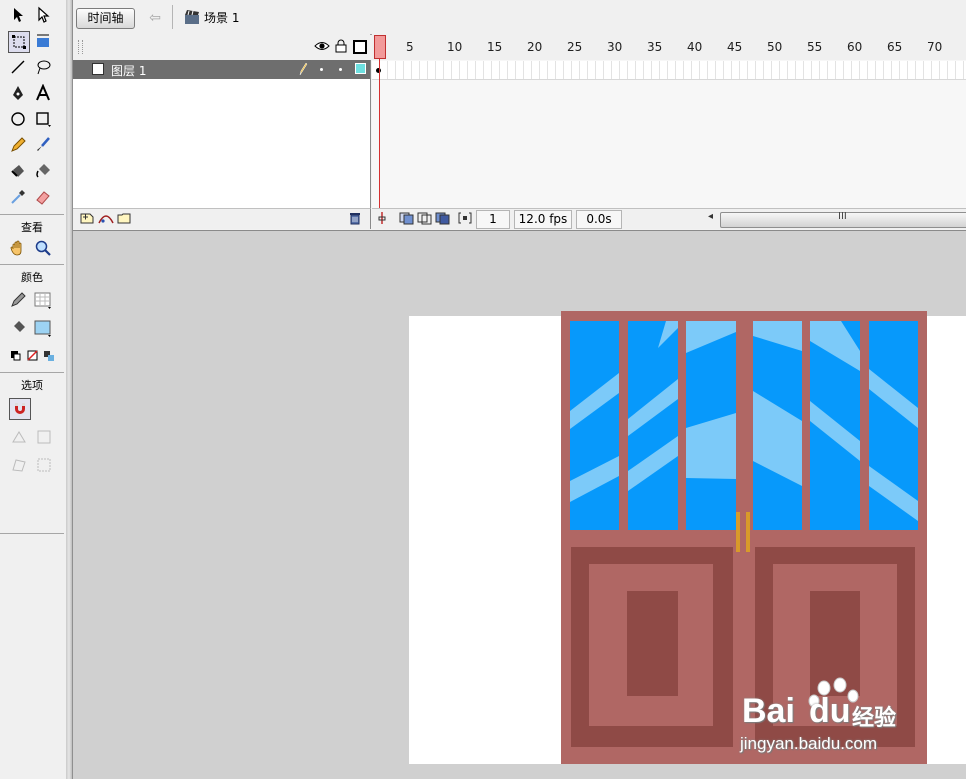  I want to click on scene-label: 场景 1, so click(221, 17).